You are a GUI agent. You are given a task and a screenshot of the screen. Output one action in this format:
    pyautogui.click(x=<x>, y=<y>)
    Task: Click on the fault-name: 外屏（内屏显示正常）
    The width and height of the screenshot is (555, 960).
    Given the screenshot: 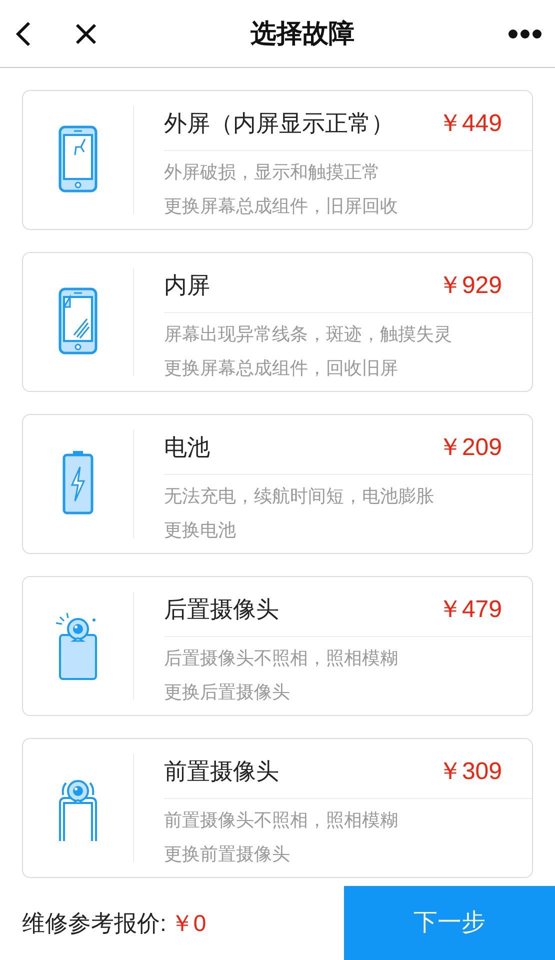 What is the action you would take?
    pyautogui.click(x=279, y=123)
    